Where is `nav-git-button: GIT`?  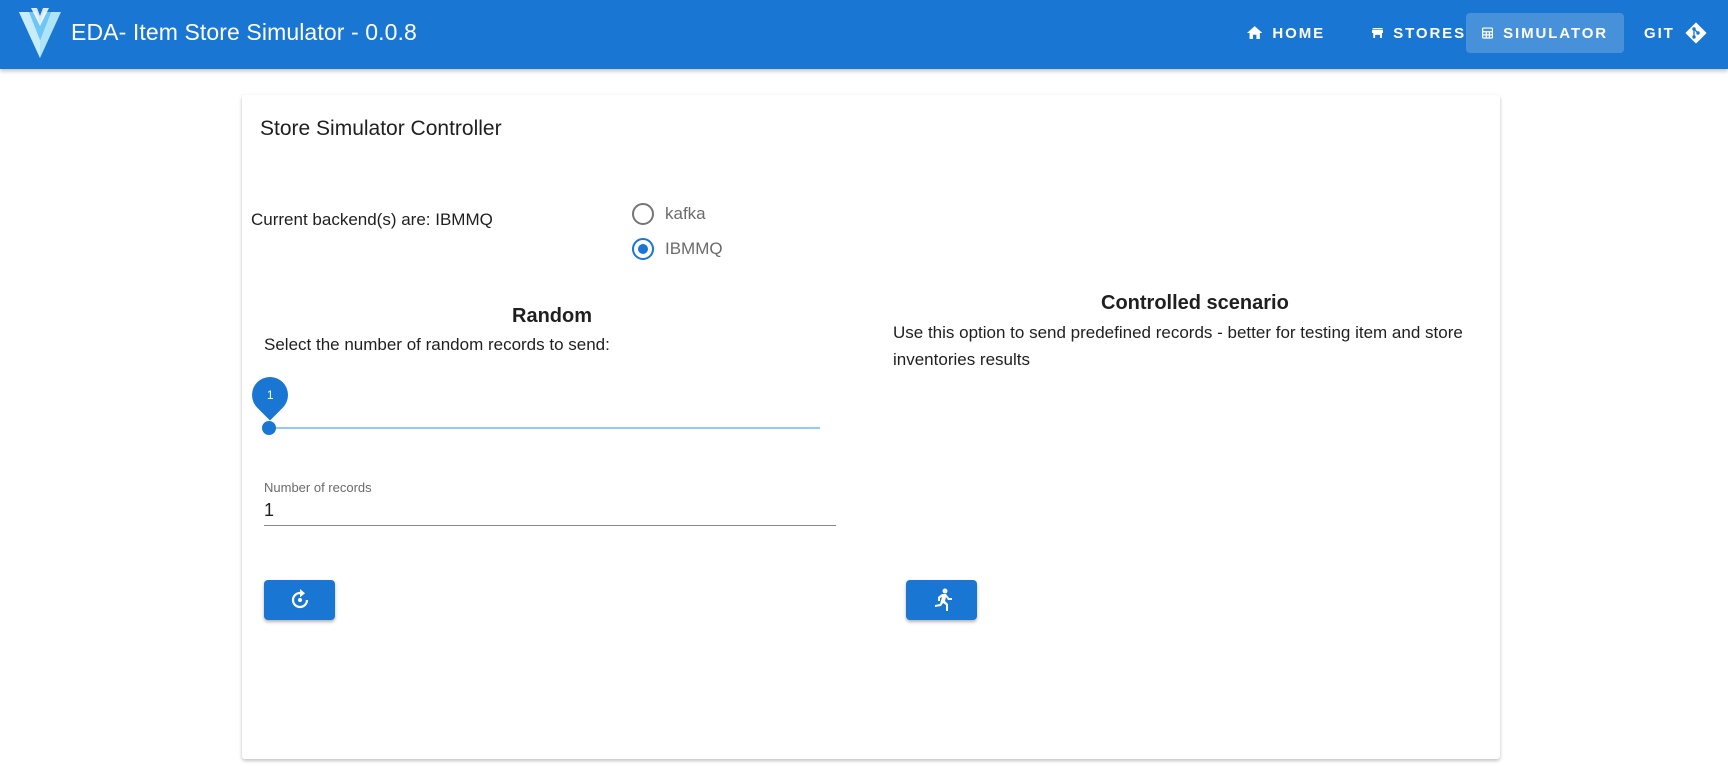
nav-git-button: GIT is located at coordinates (1679, 33).